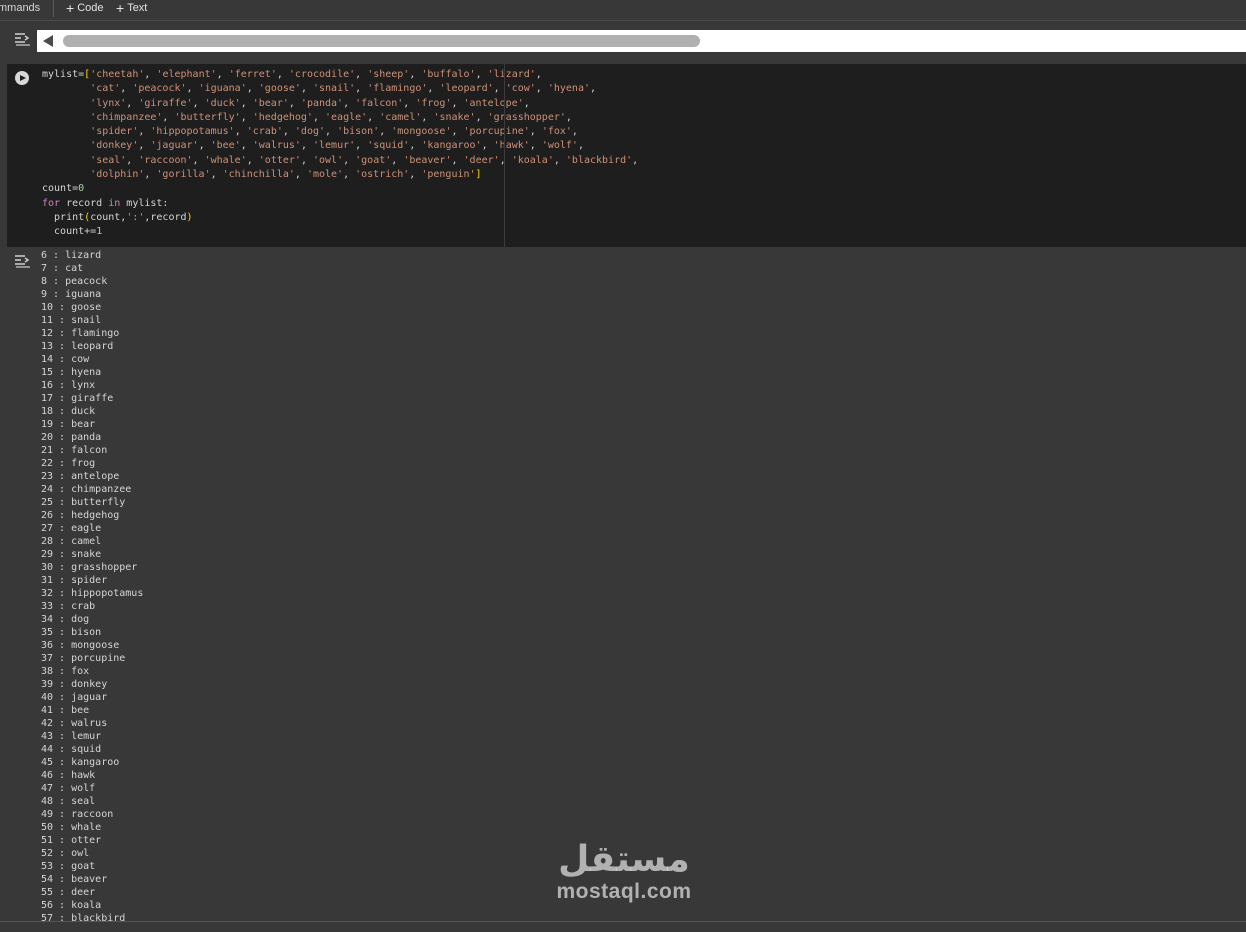  Describe the element at coordinates (74, 723) in the screenshot. I see `output-line: 42 : walrus` at that location.